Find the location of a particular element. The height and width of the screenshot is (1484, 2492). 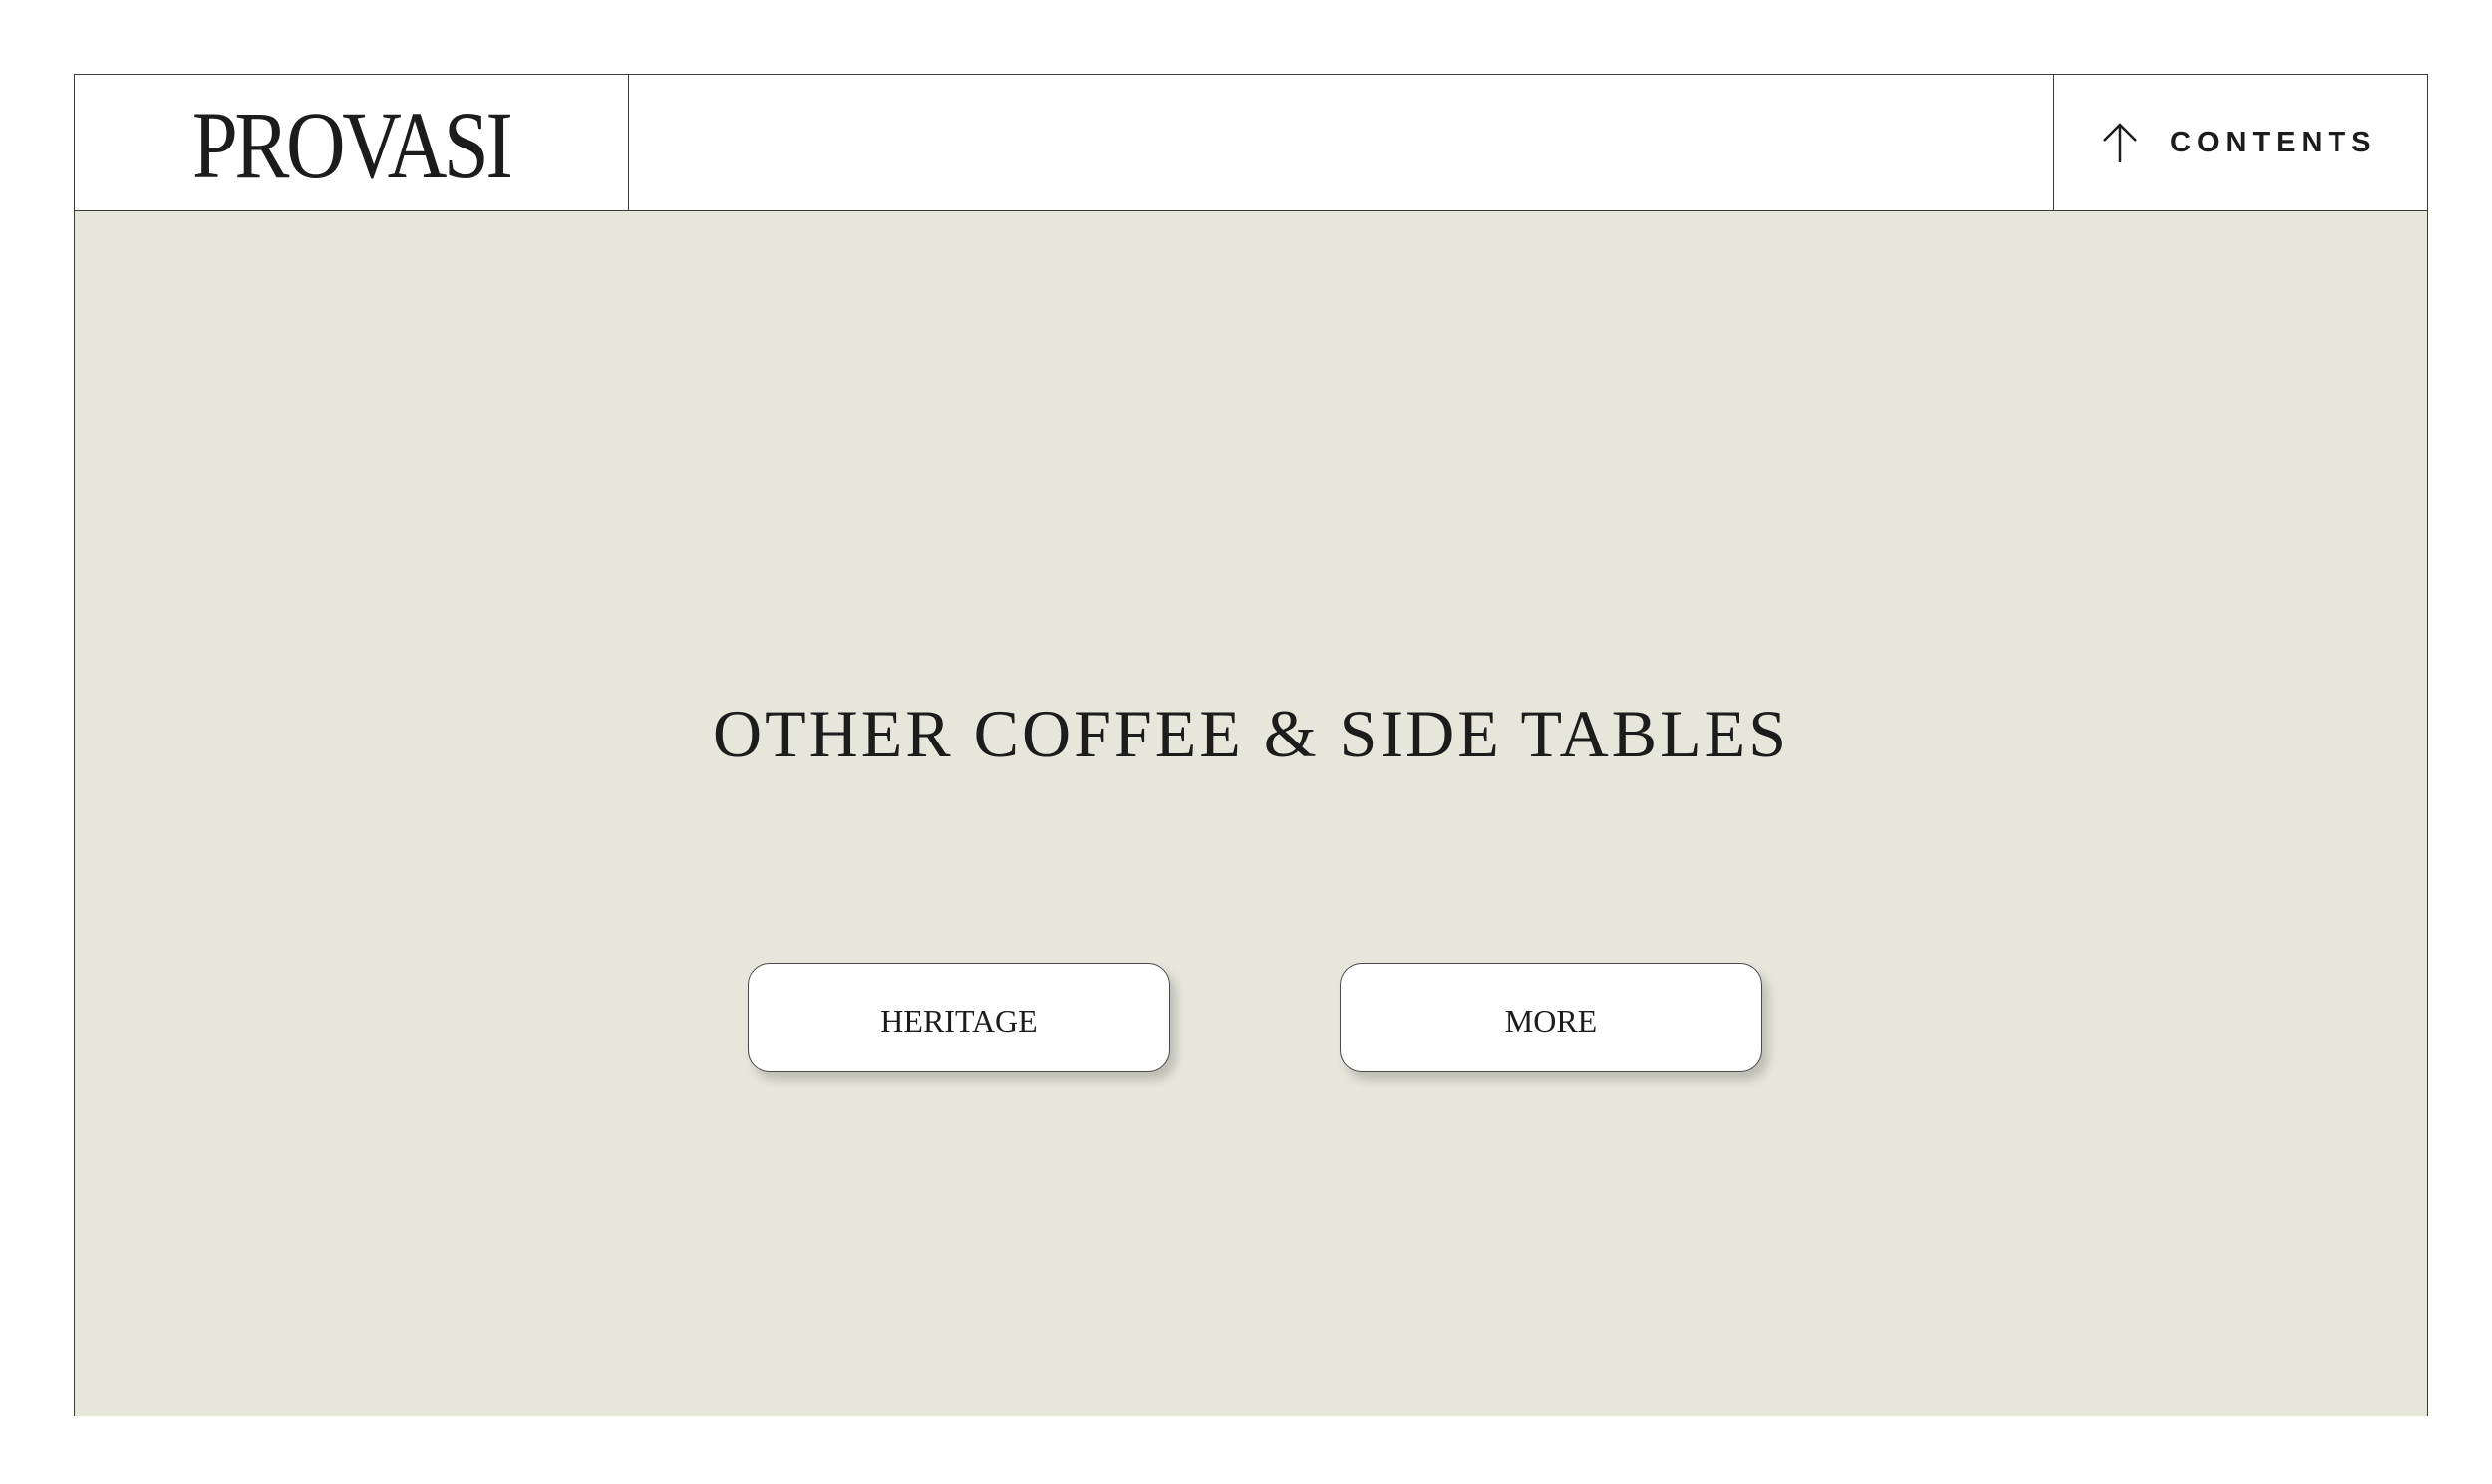

contents-button: CONTENTS is located at coordinates (2240, 142).